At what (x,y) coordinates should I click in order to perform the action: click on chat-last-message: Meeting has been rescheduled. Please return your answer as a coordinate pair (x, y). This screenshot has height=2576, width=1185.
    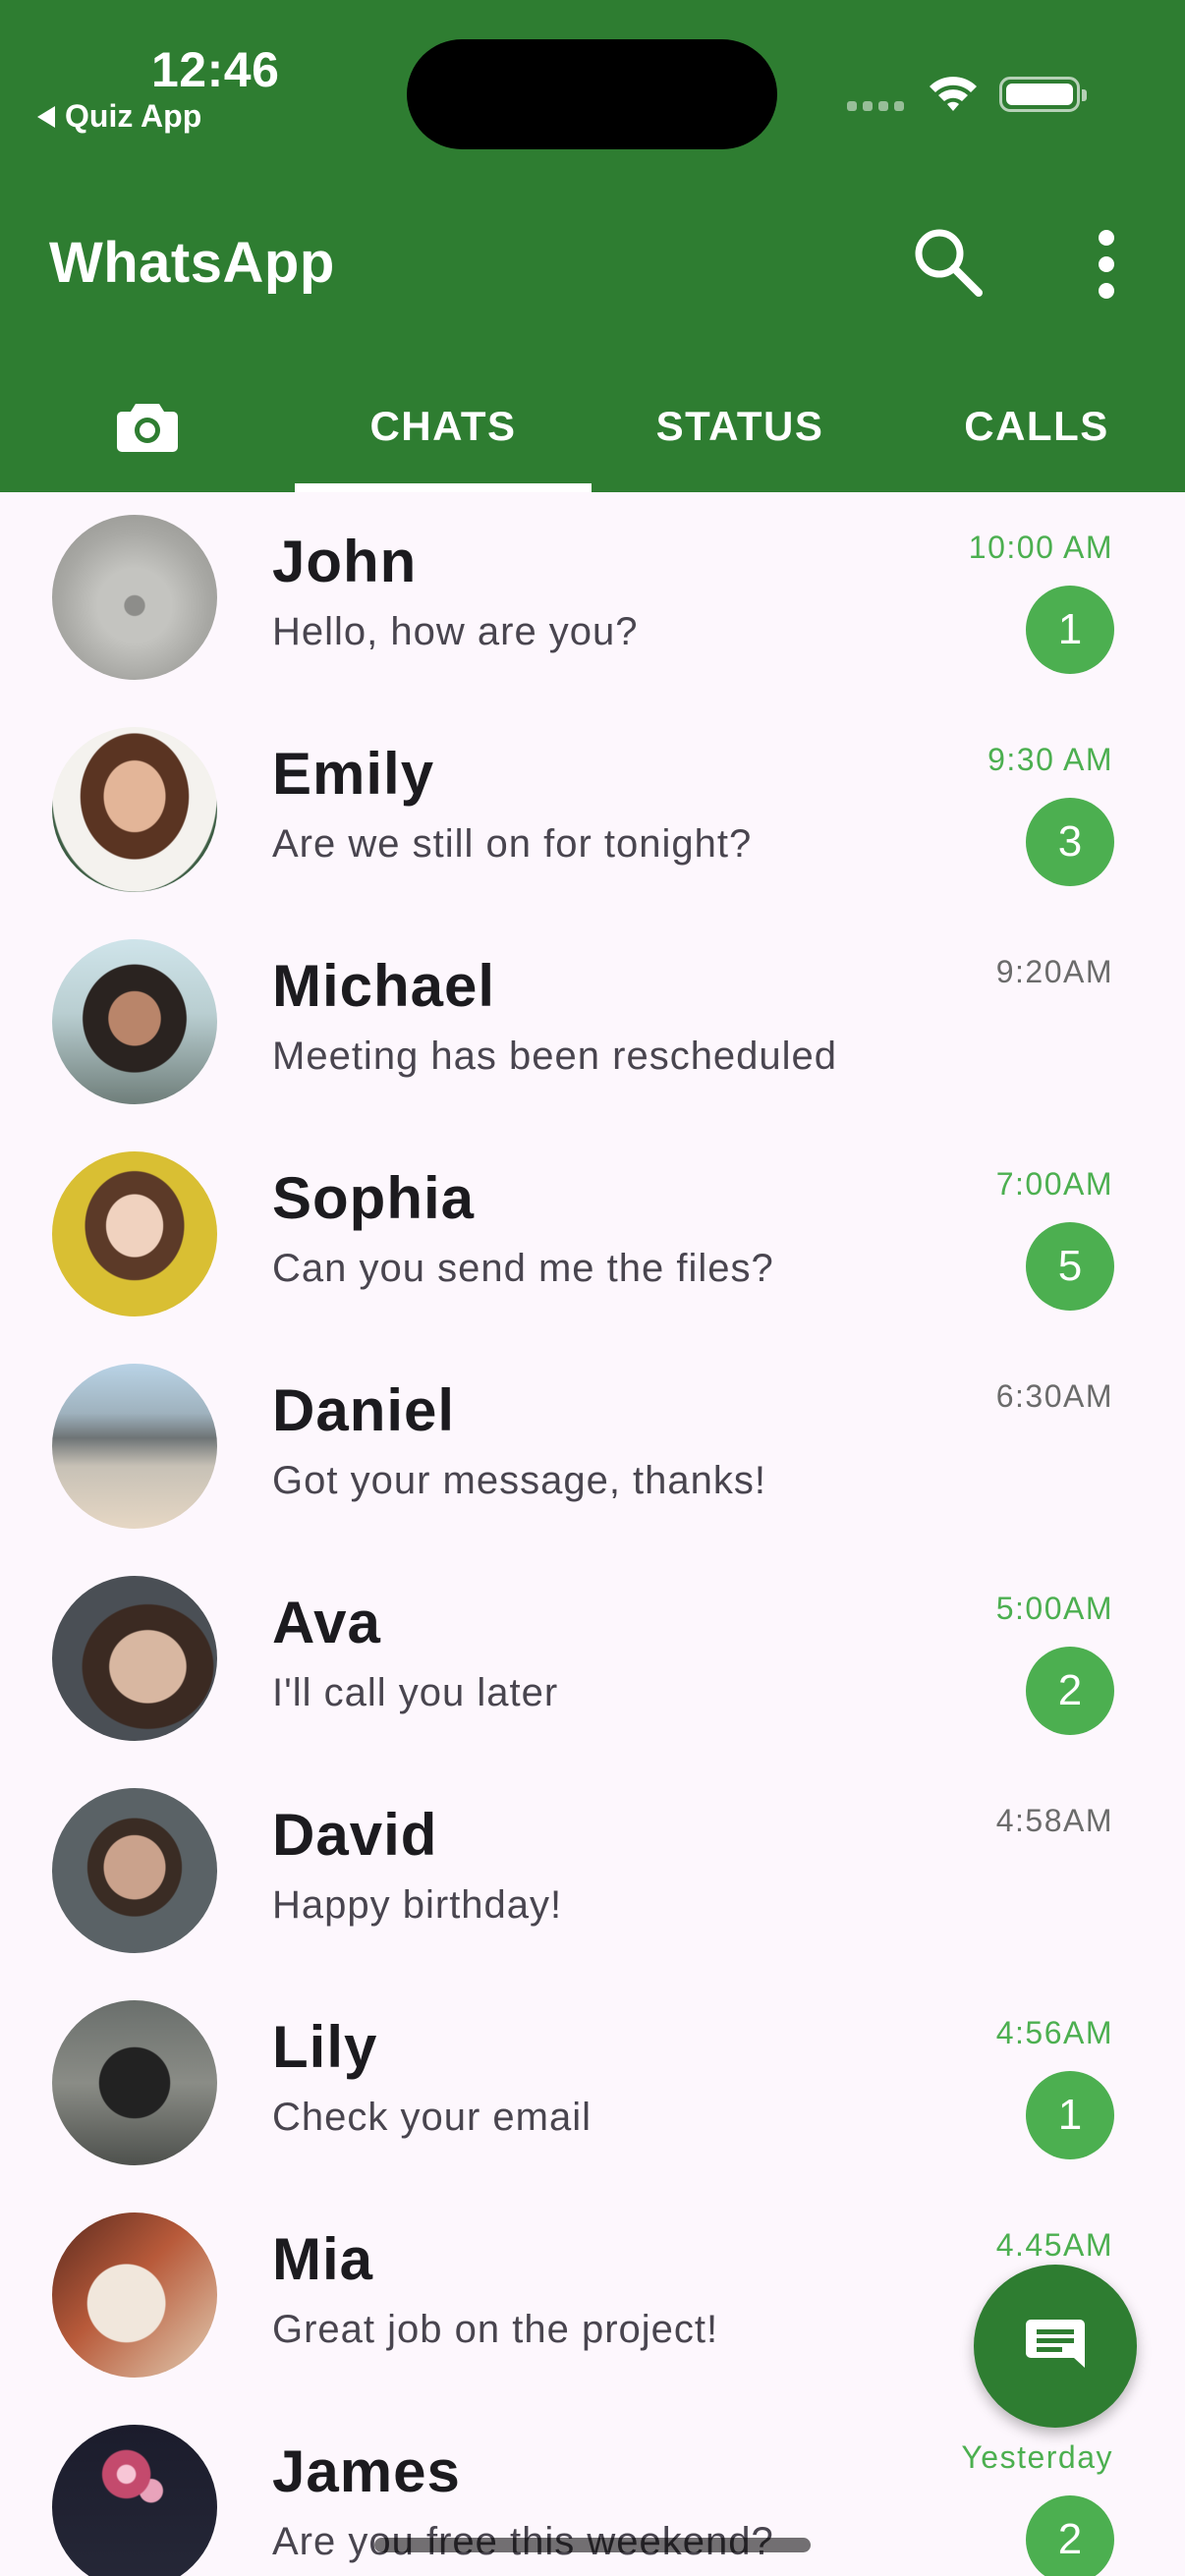
    Looking at the image, I should click on (555, 1056).